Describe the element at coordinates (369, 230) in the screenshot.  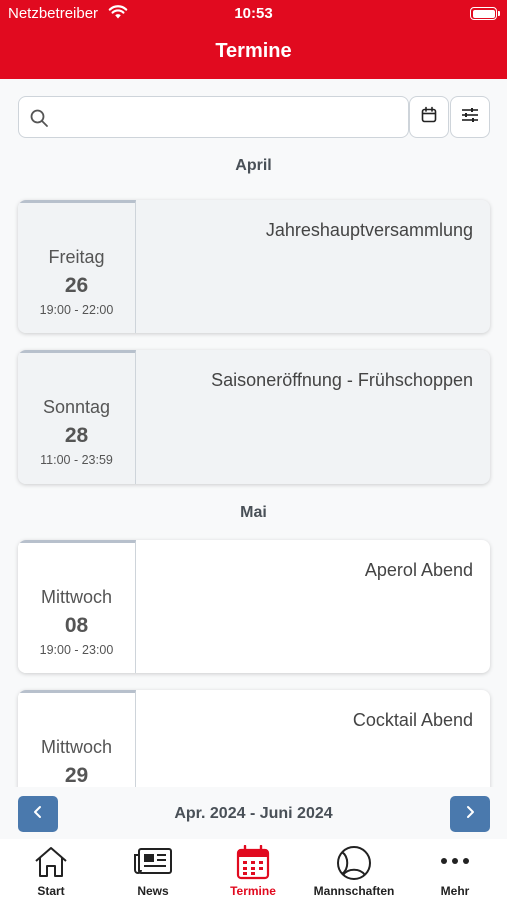
I see `event-title: Jahreshauptversammlung` at that location.